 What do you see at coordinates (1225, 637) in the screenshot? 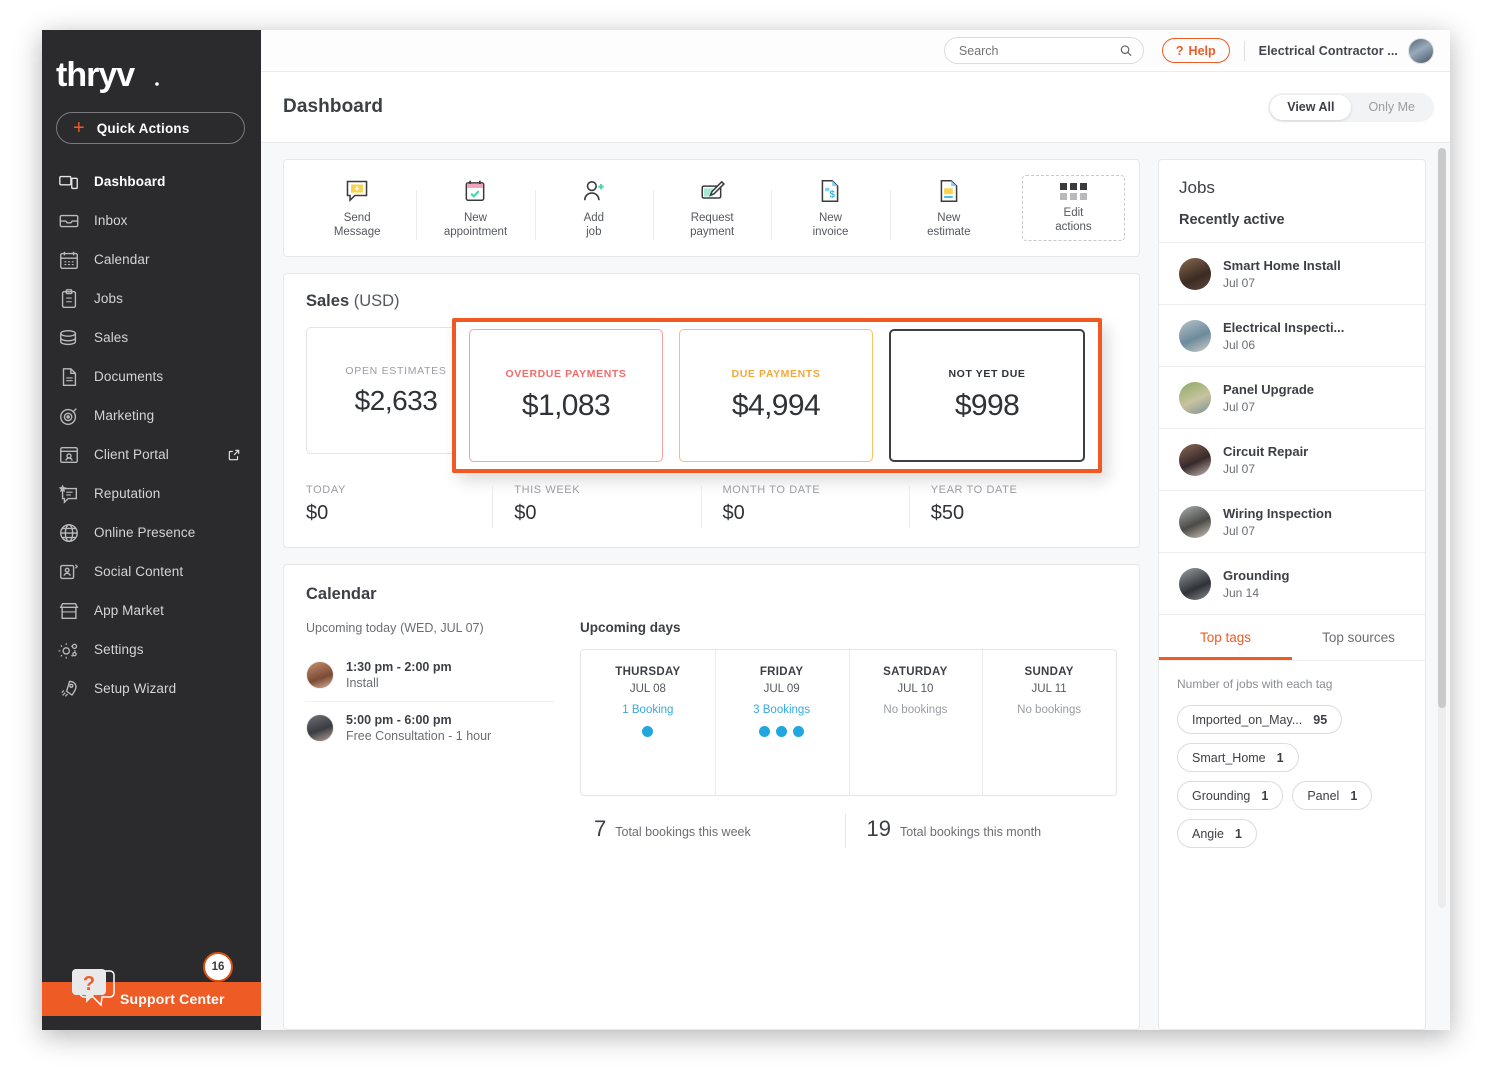
I see `tab-top-tags: Top tags` at bounding box center [1225, 637].